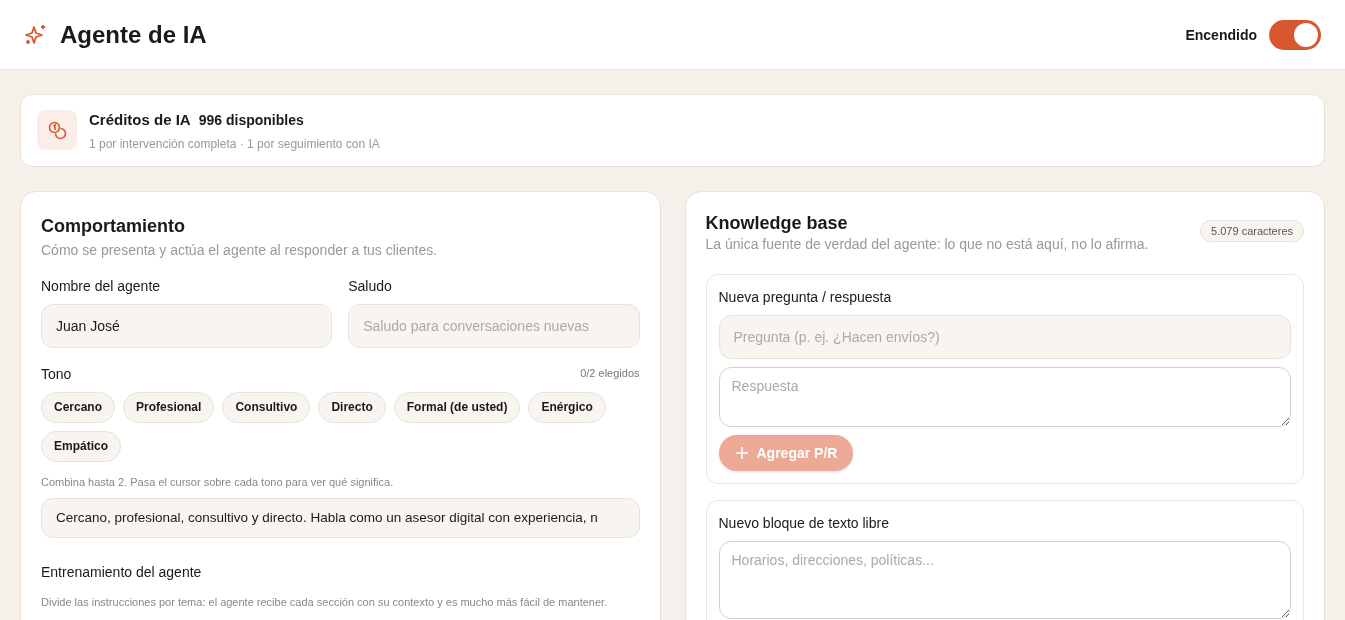 The image size is (1345, 620). What do you see at coordinates (1295, 34) in the screenshot?
I see `power-toggle` at bounding box center [1295, 34].